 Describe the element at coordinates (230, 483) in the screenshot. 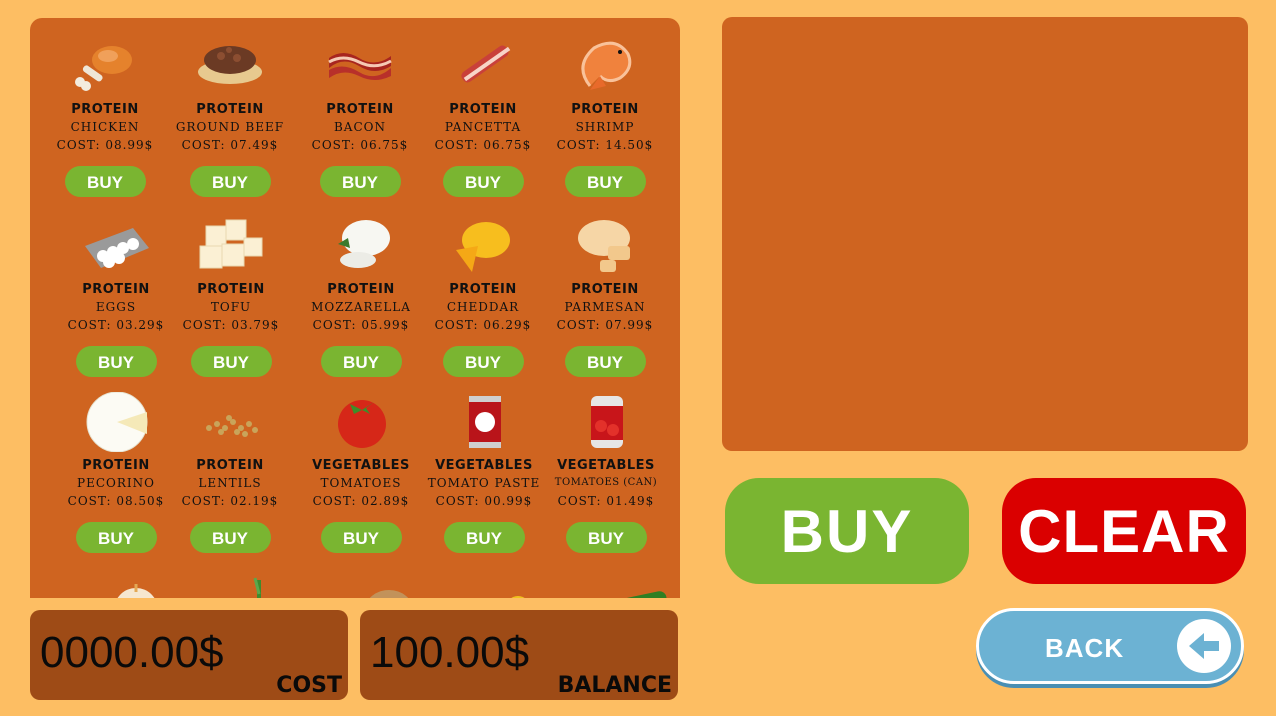

I see `item-name: LENTILS` at that location.